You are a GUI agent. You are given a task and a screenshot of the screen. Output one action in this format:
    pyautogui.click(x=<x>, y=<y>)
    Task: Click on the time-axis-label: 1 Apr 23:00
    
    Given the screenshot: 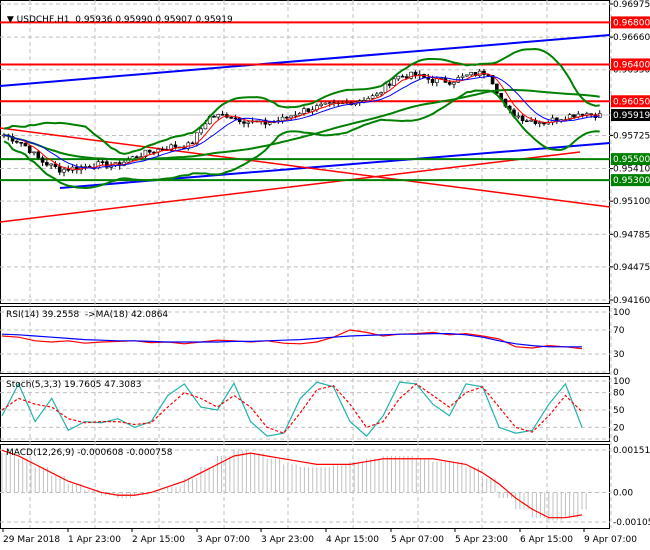 What is the action you would take?
    pyautogui.click(x=94, y=540)
    